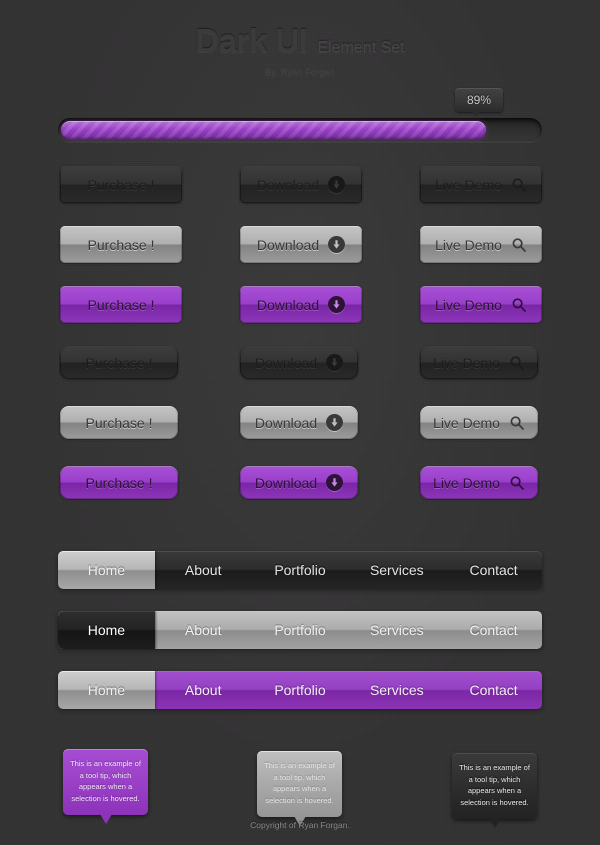  Describe the element at coordinates (251, 40) in the screenshot. I see `title-main: Dark UI` at that location.